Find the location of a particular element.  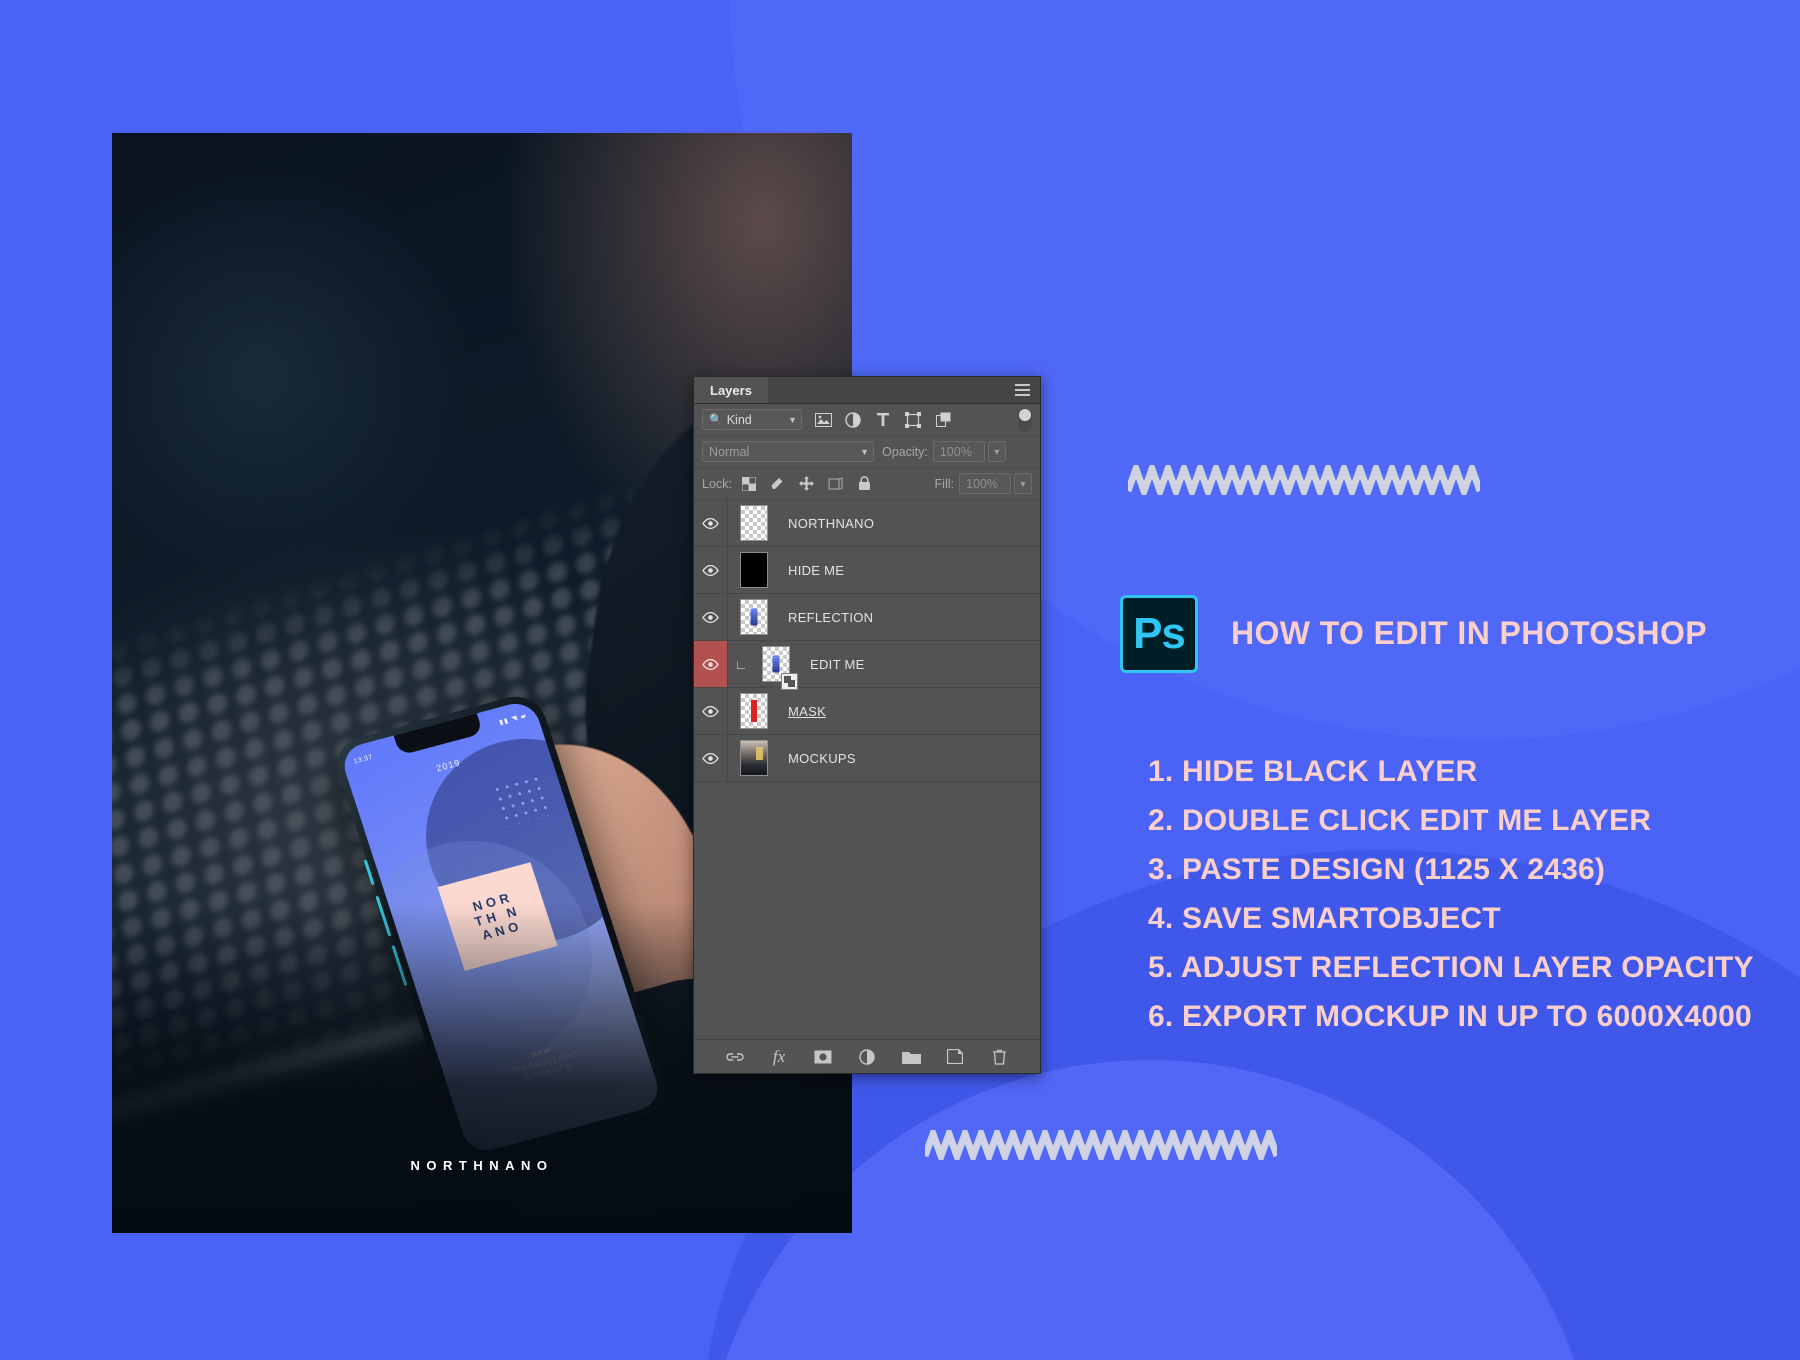

filter-kind-value: Kind is located at coordinates (739, 419).